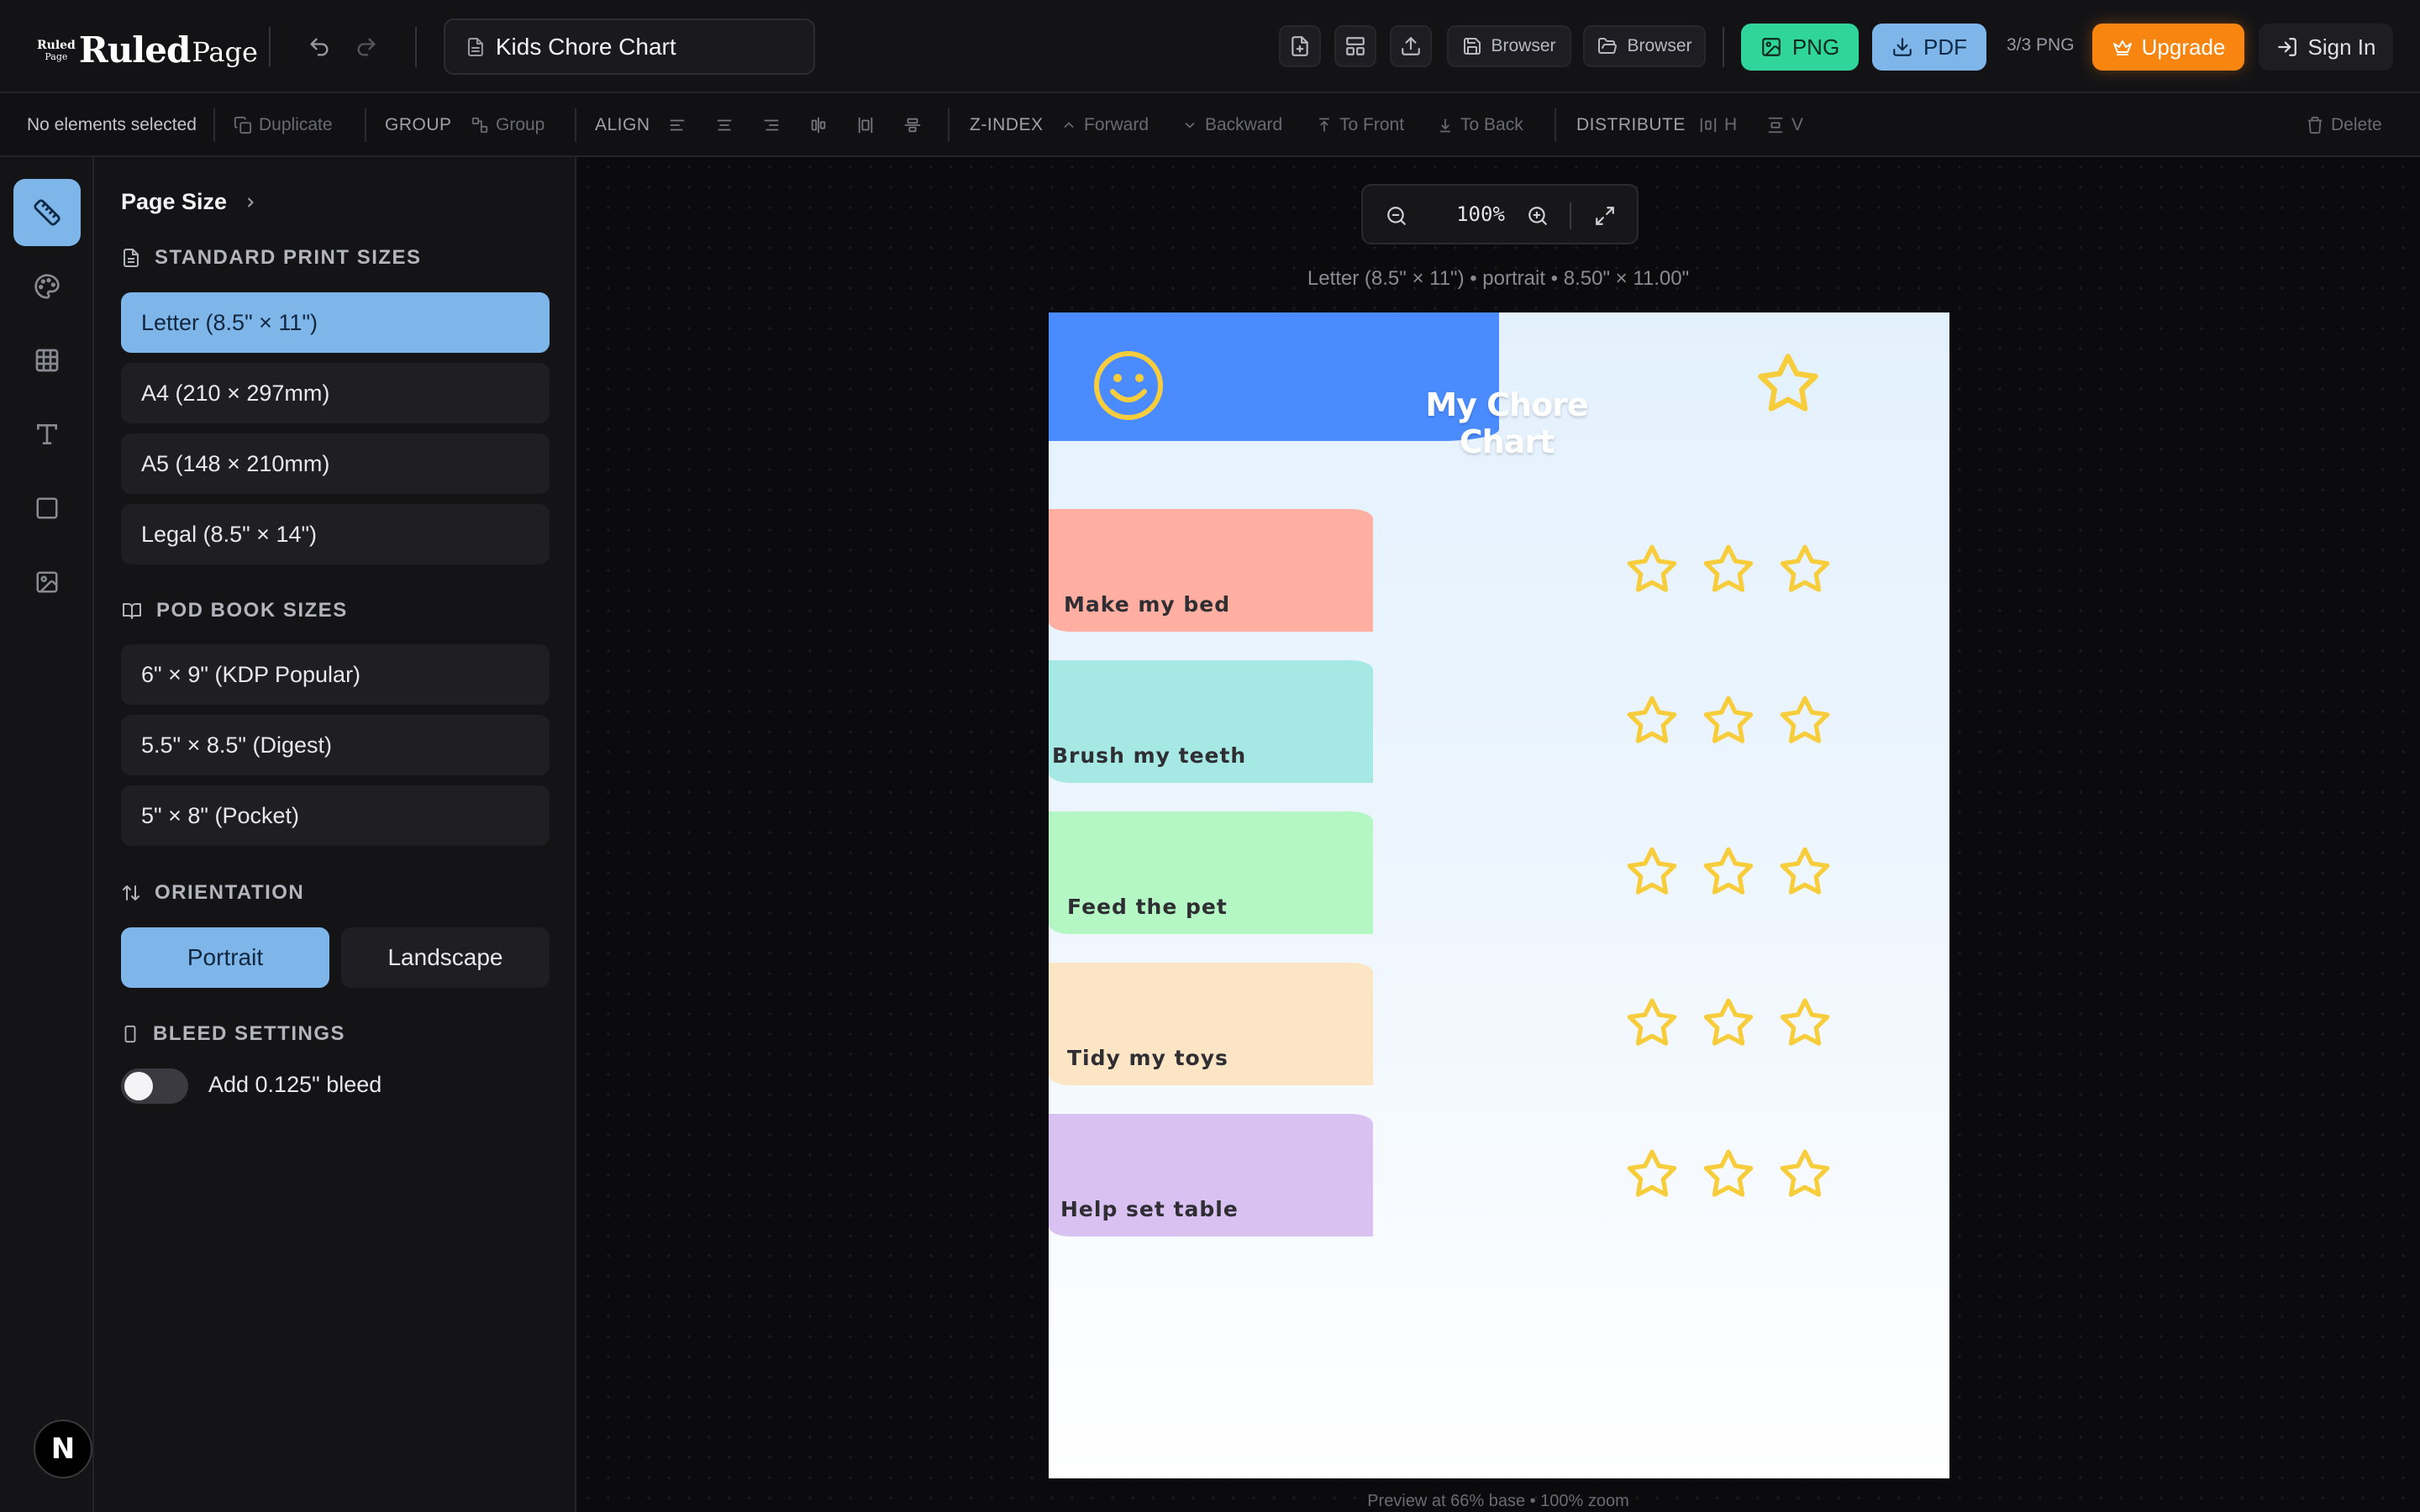  I want to click on bring-forward-button: Forward, so click(1104, 125).